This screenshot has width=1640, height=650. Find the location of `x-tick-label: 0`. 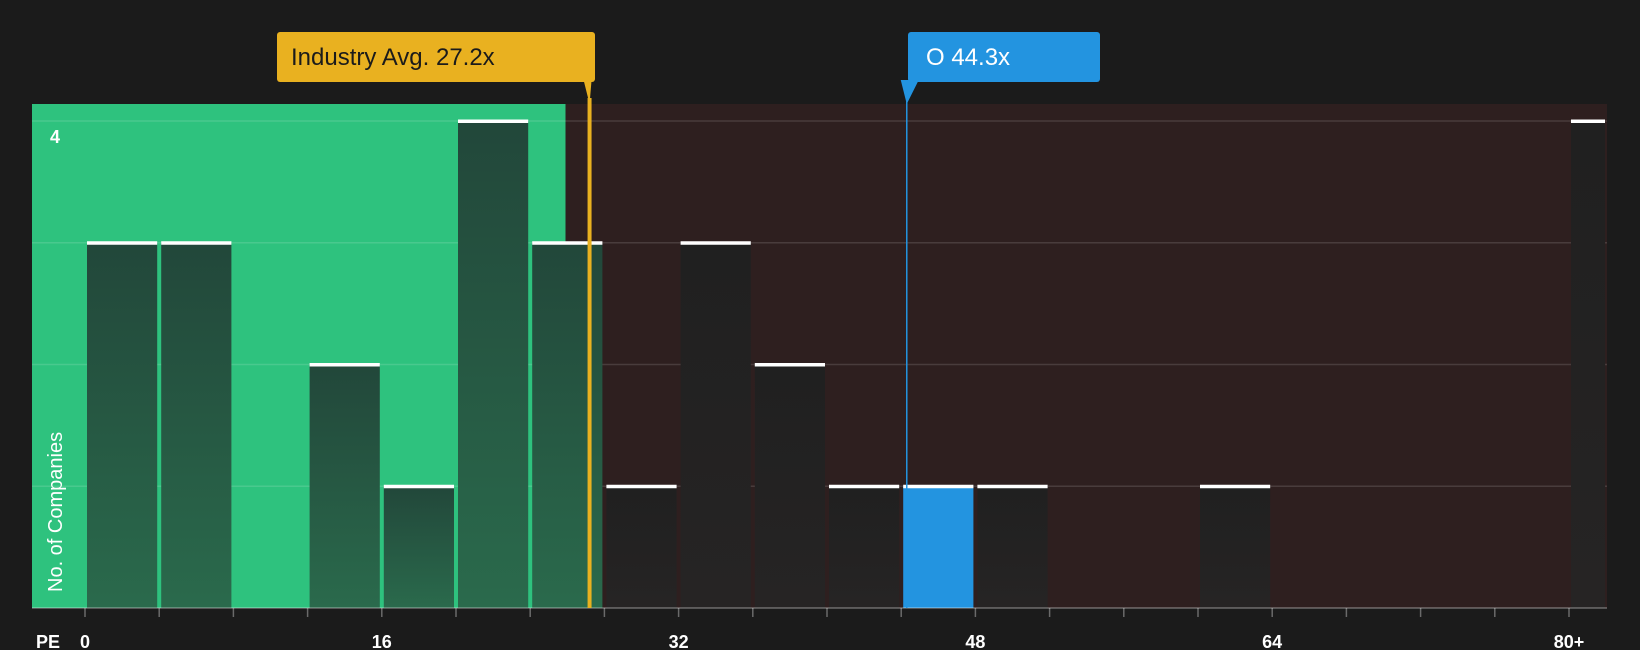

x-tick-label: 0 is located at coordinates (85, 641).